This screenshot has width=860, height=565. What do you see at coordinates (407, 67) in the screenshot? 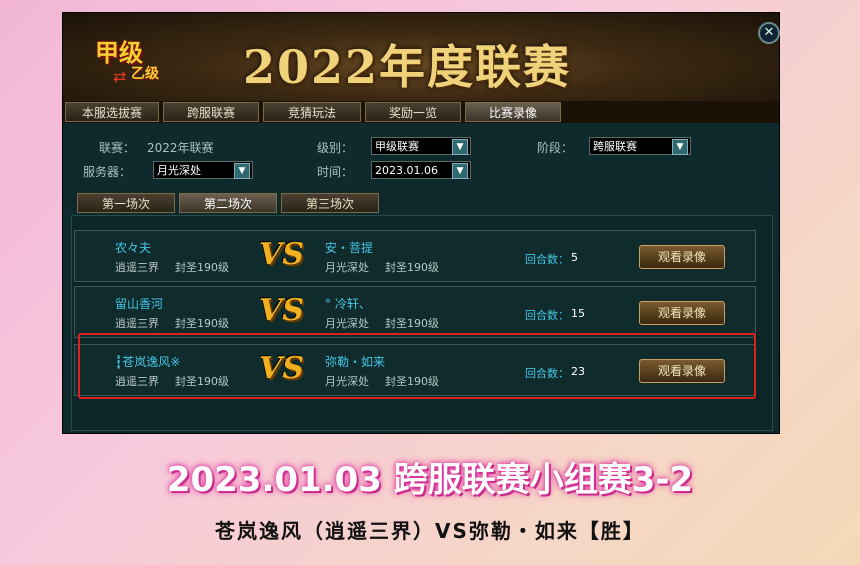
I see `banner-title: 2022年度联赛` at bounding box center [407, 67].